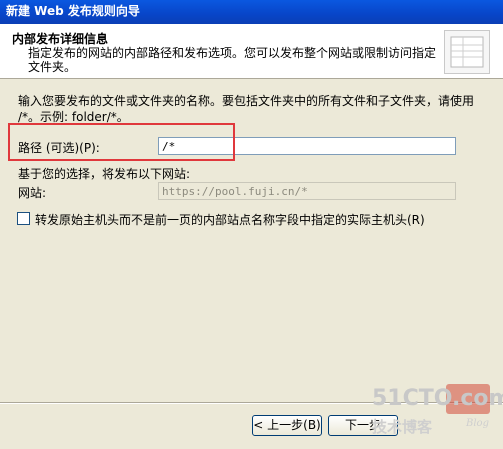 This screenshot has height=449, width=503. I want to click on footer-divider, so click(251, 403).